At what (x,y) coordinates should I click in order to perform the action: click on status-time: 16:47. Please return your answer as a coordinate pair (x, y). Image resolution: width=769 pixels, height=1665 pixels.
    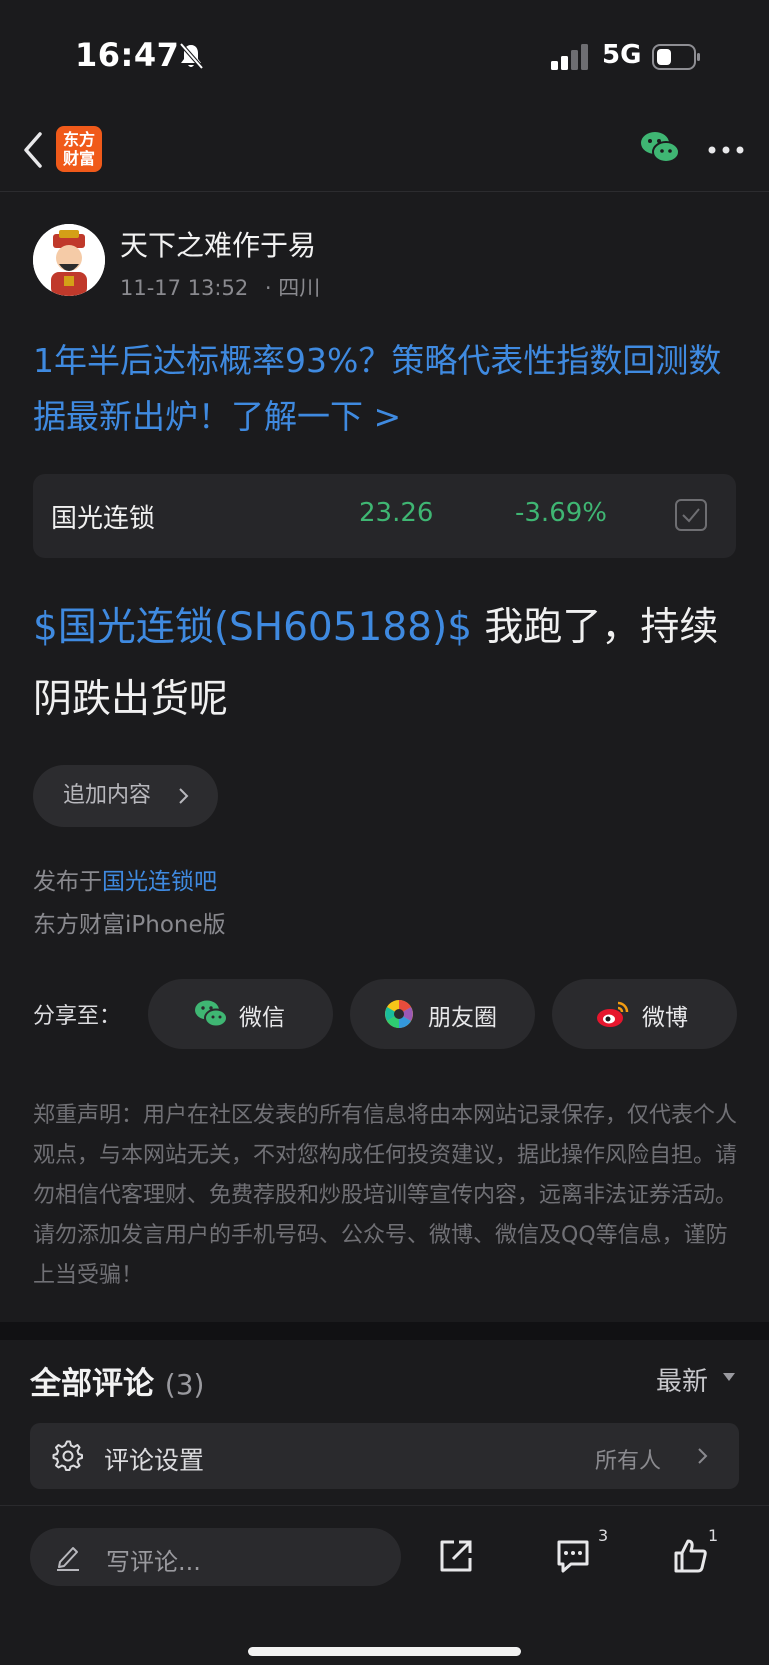
    Looking at the image, I should click on (127, 55).